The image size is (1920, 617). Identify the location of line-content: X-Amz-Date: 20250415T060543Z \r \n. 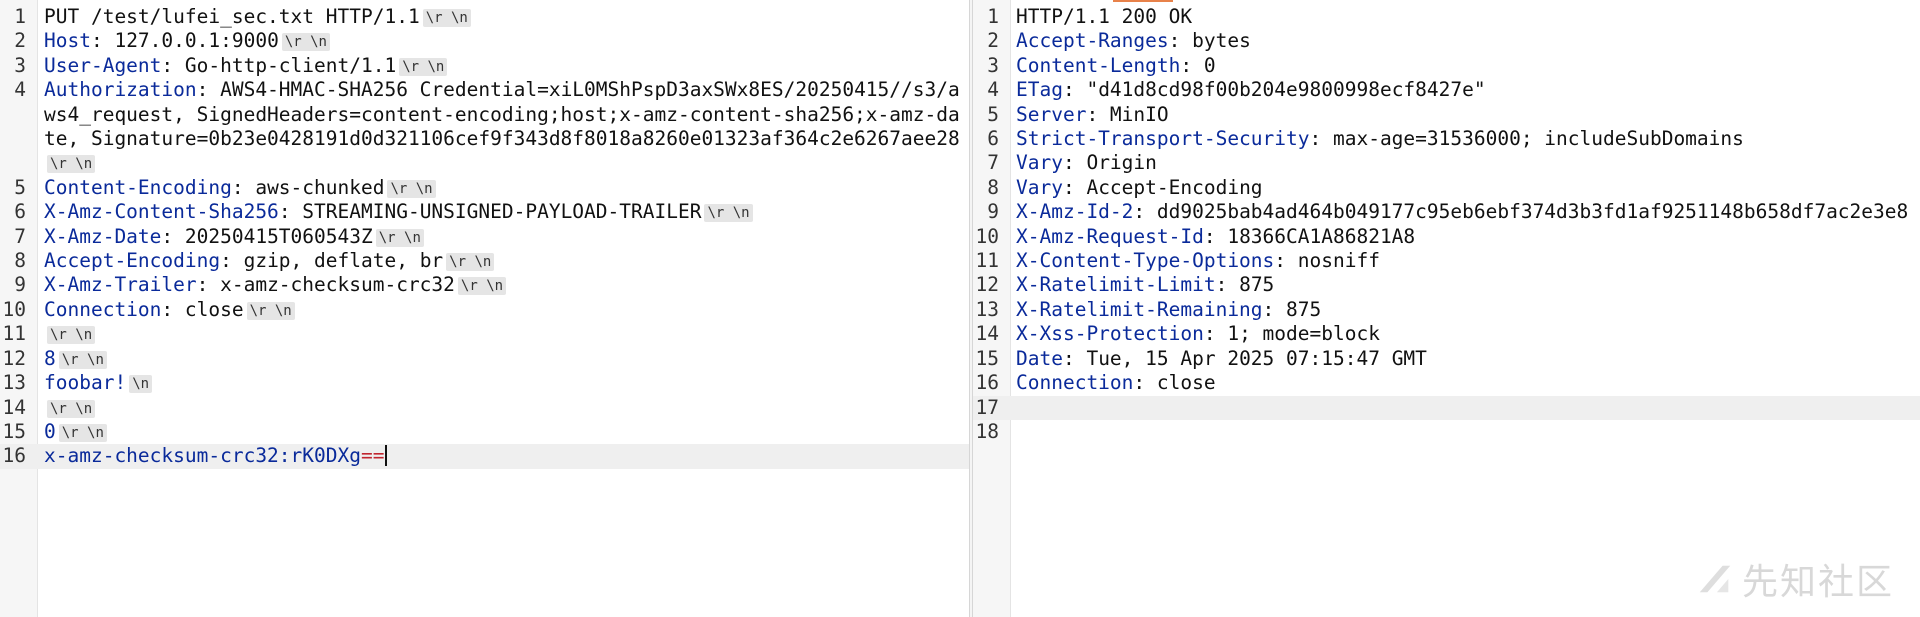
(506, 237).